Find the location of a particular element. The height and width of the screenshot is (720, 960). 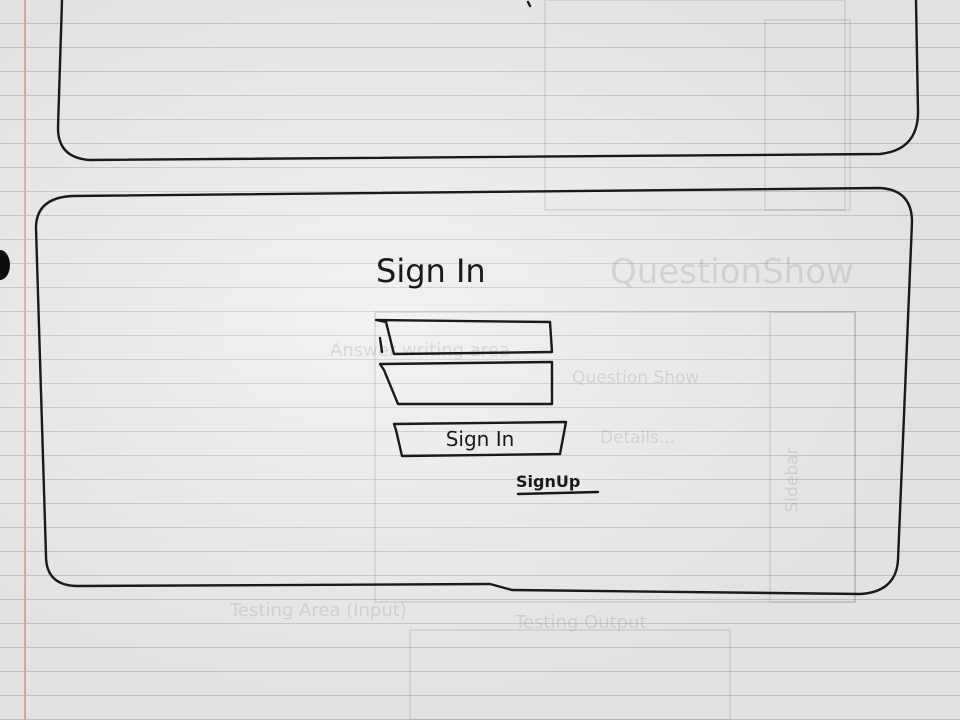

signin-button: Sign In is located at coordinates (480, 439).